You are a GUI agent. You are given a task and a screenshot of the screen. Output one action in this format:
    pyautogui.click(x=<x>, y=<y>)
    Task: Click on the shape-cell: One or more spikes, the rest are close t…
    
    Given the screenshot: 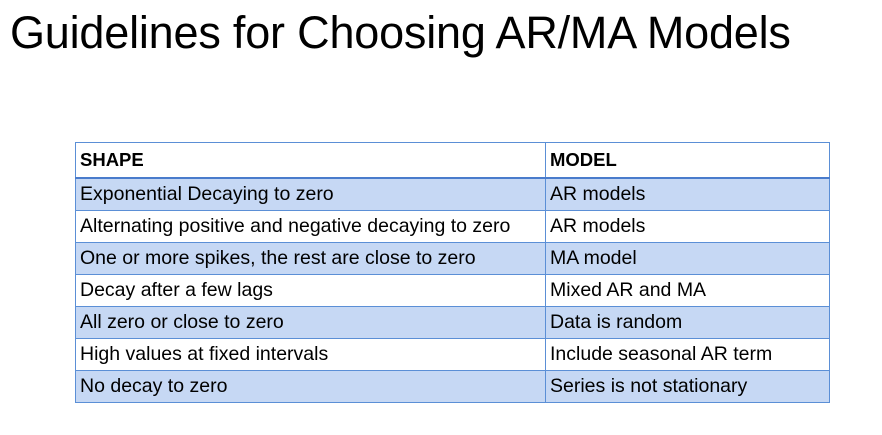 What is the action you would take?
    pyautogui.click(x=310, y=258)
    